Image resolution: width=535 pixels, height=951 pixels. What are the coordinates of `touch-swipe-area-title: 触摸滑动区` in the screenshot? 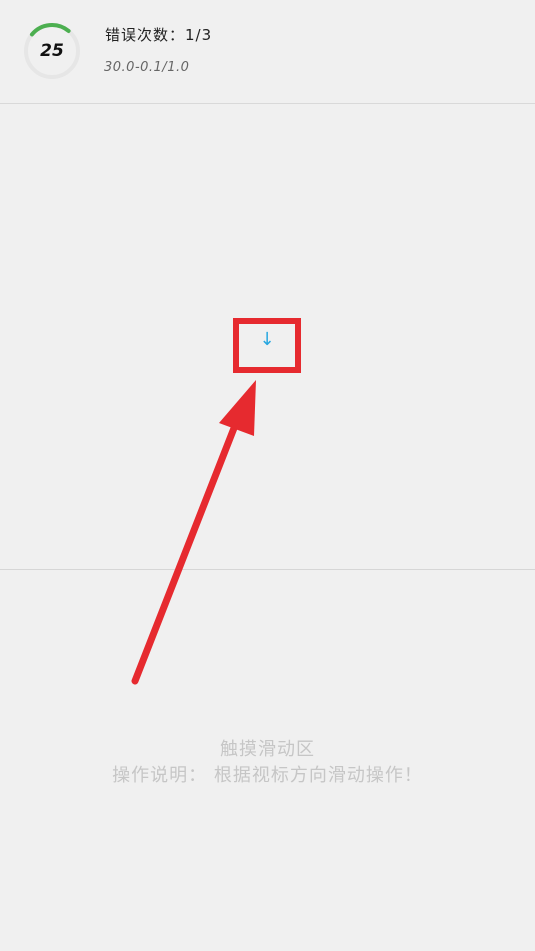 It's located at (267, 748).